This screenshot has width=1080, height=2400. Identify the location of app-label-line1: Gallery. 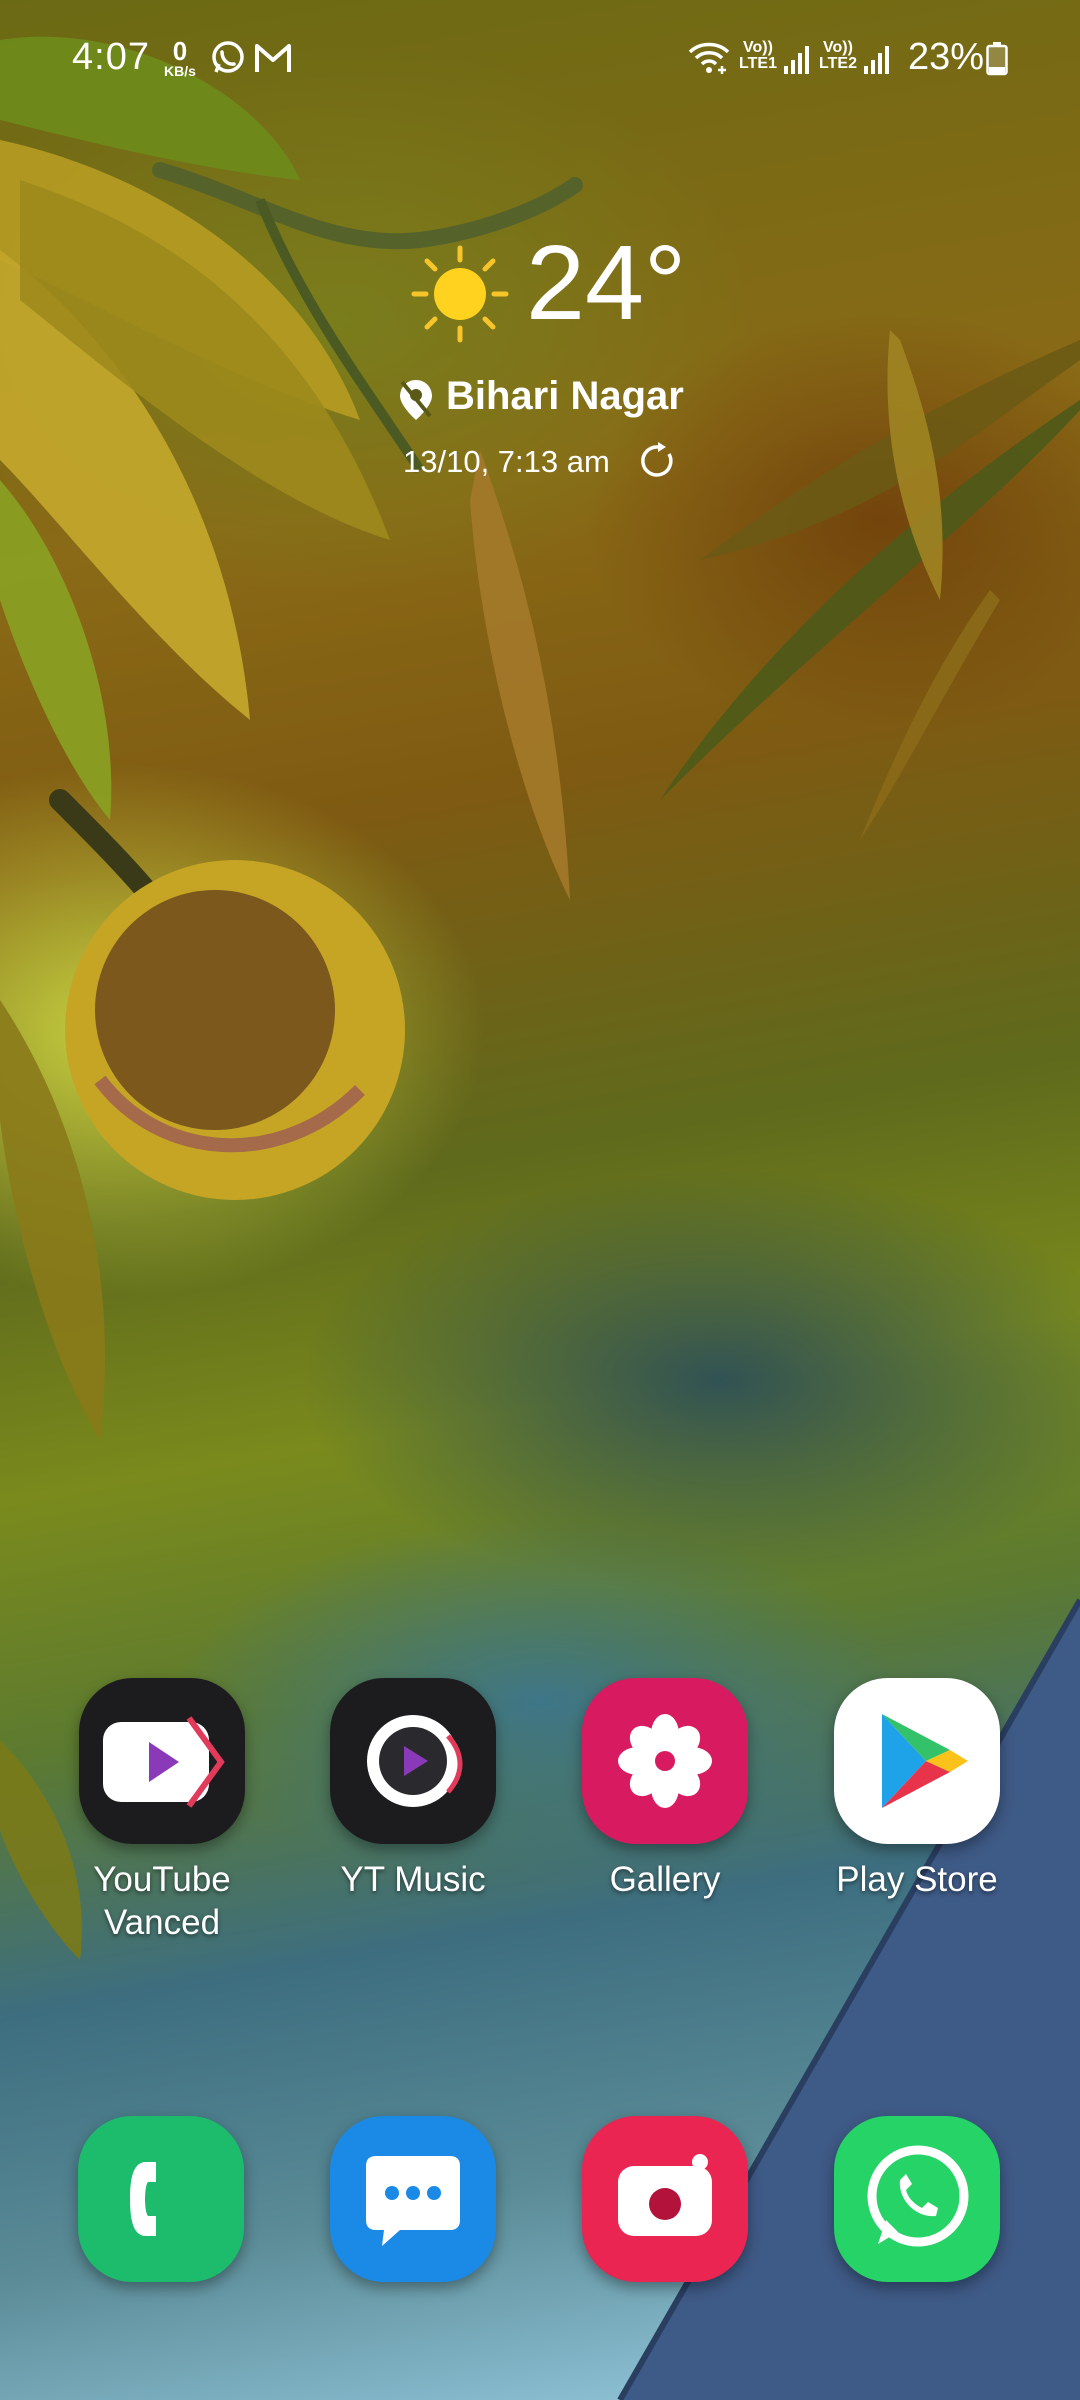
(665, 1879).